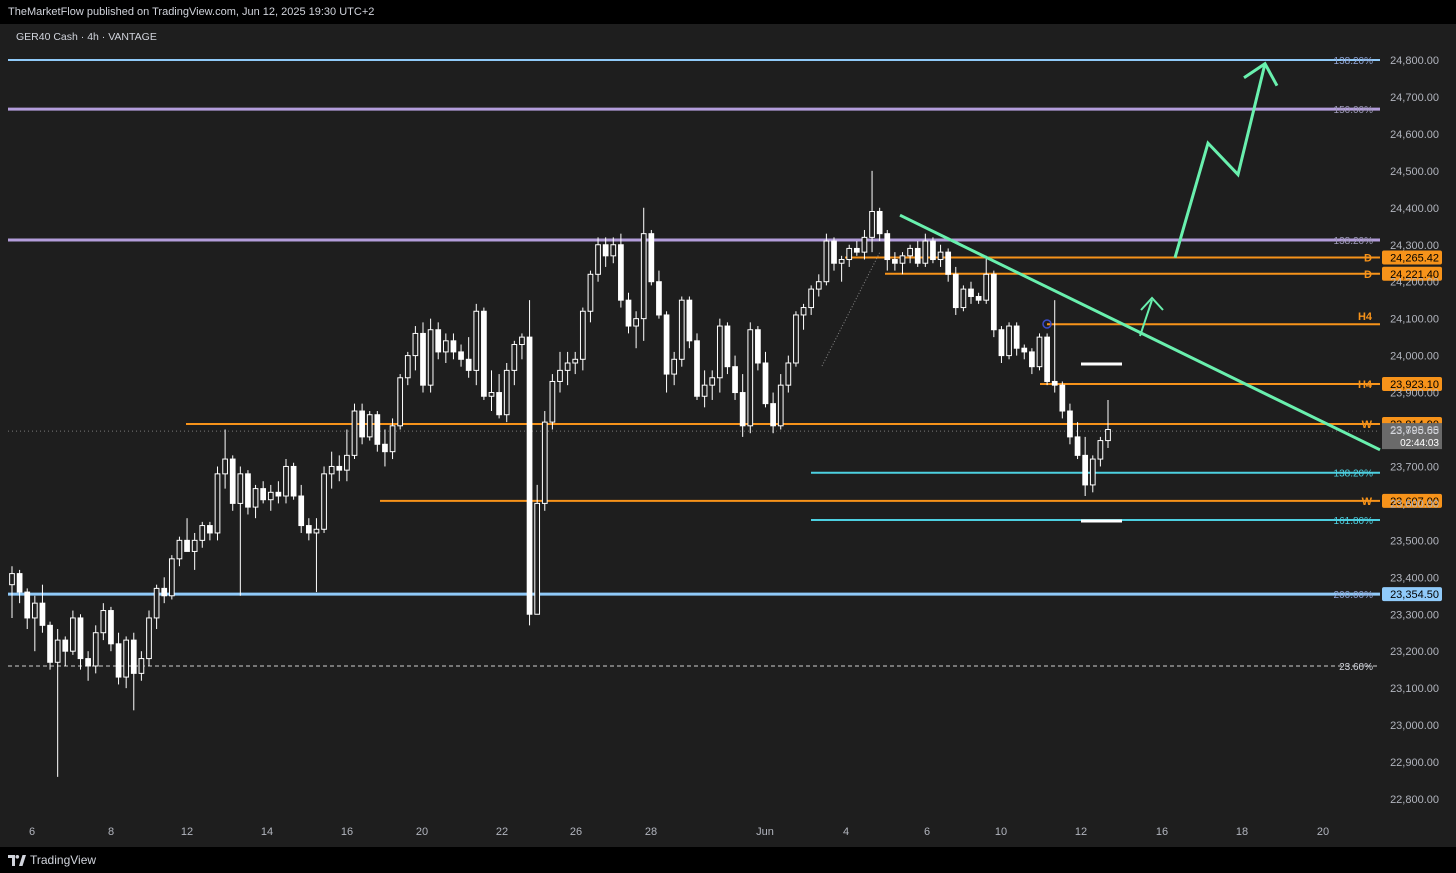 This screenshot has height=873, width=1456. Describe the element at coordinates (86, 37) in the screenshot. I see `symbol-label: GER40 Cash · 4h · VANTAGE` at that location.